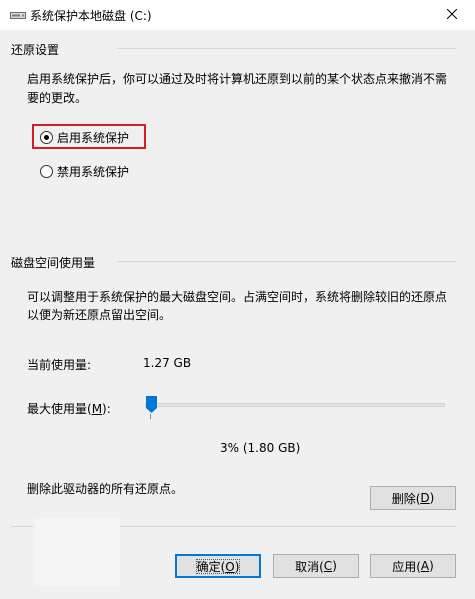 The width and height of the screenshot is (475, 599). I want to click on slider-tick, so click(150, 416).